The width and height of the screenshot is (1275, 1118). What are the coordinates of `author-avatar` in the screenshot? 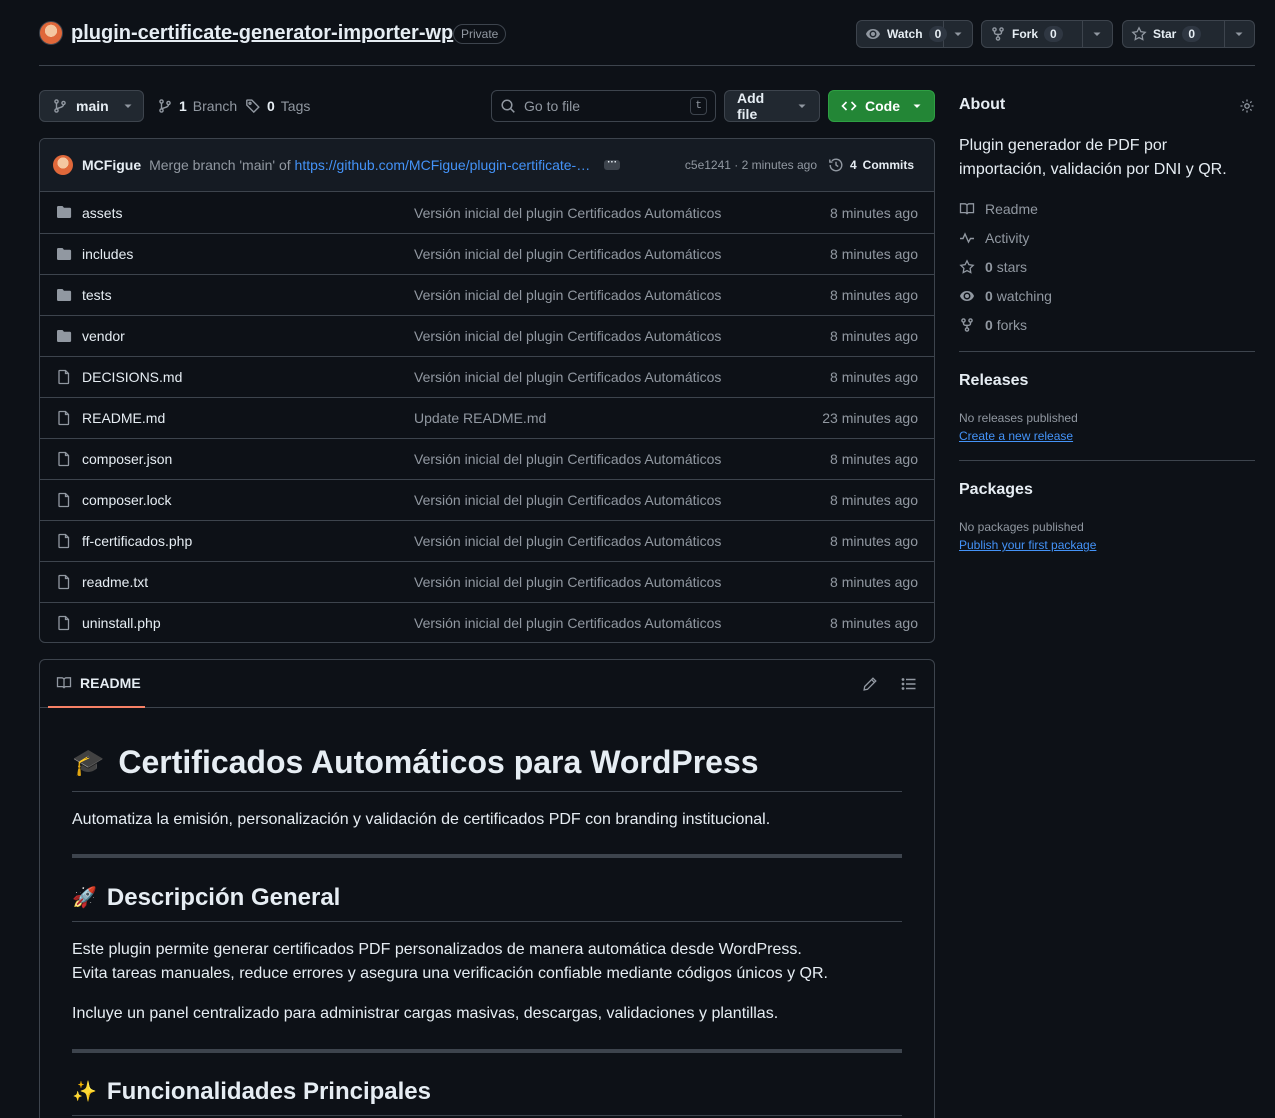 It's located at (63, 165).